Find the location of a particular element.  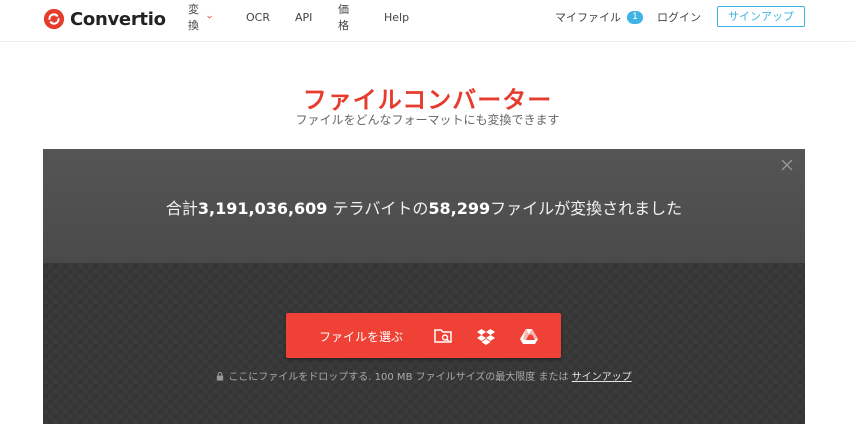

drop-signup-link: サインアップ is located at coordinates (602, 377).